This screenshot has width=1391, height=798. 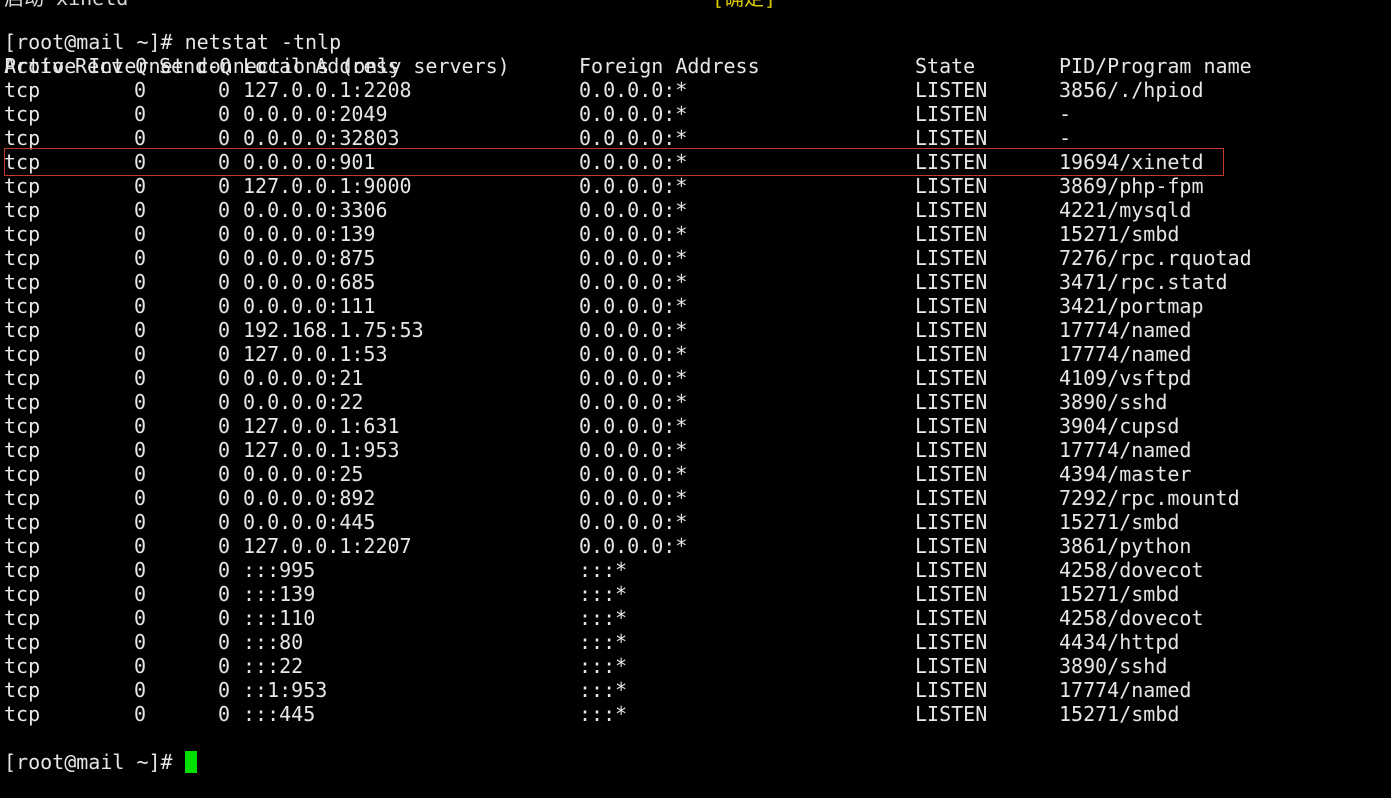 What do you see at coordinates (309, 306) in the screenshot?
I see `cell-local-address: 0.0.0.0:111` at bounding box center [309, 306].